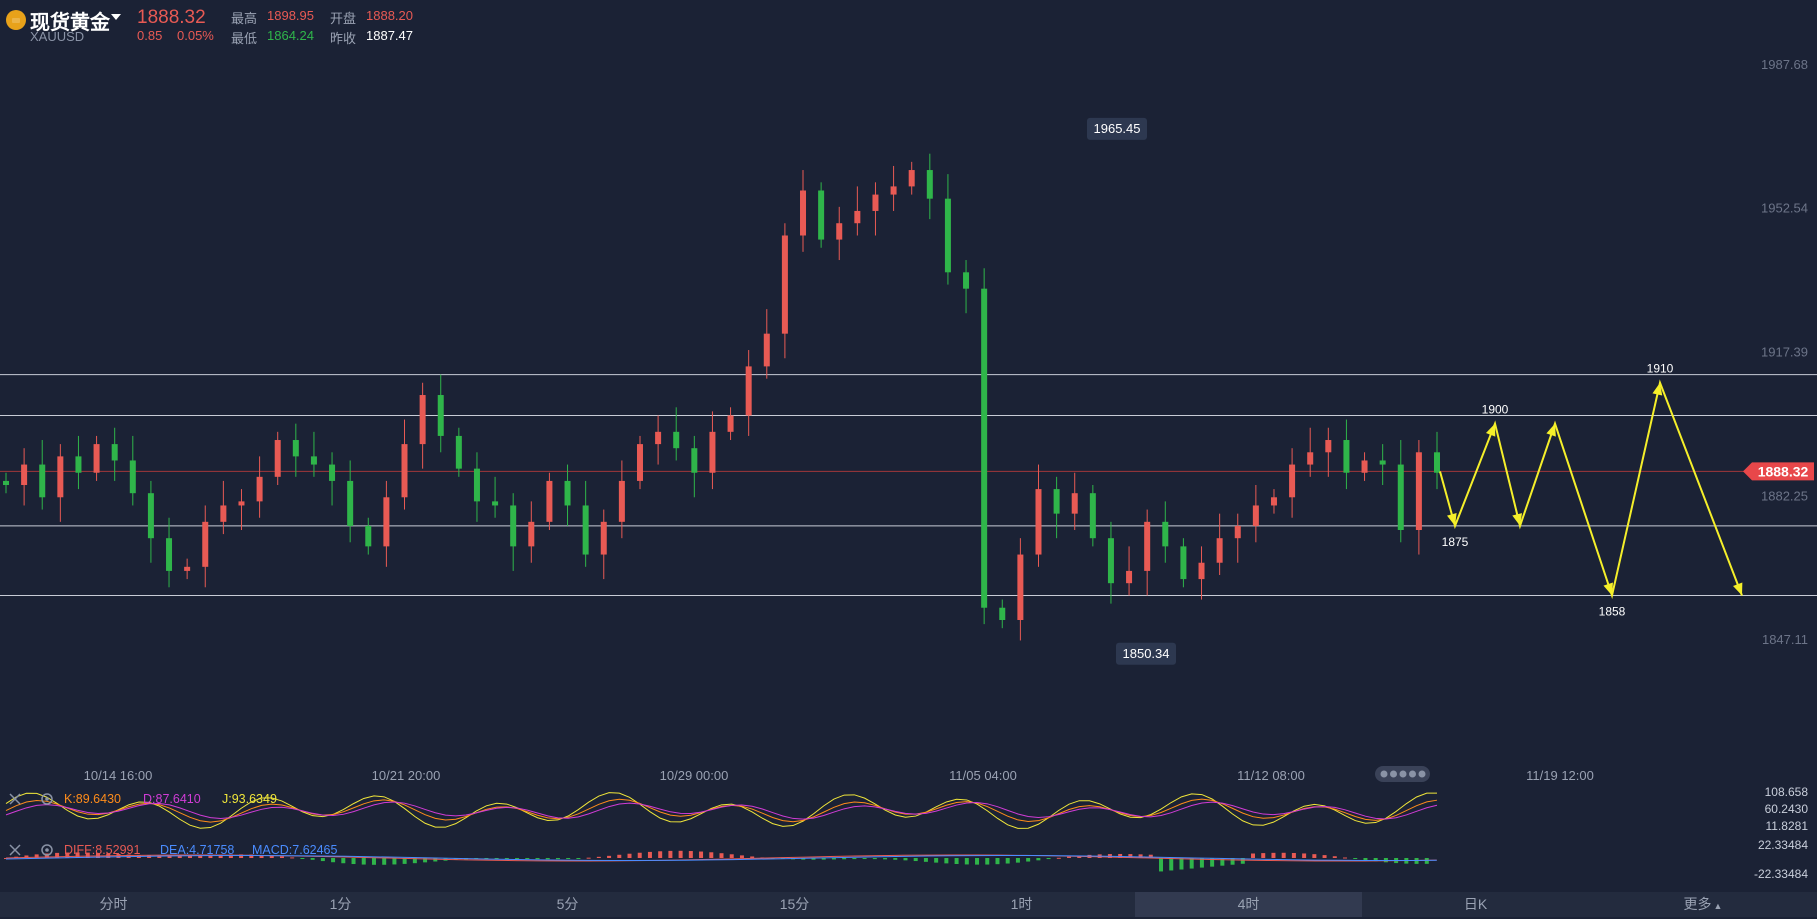 The height and width of the screenshot is (919, 1817). Describe the element at coordinates (567, 904) in the screenshot. I see `tab-5min: 5分` at that location.